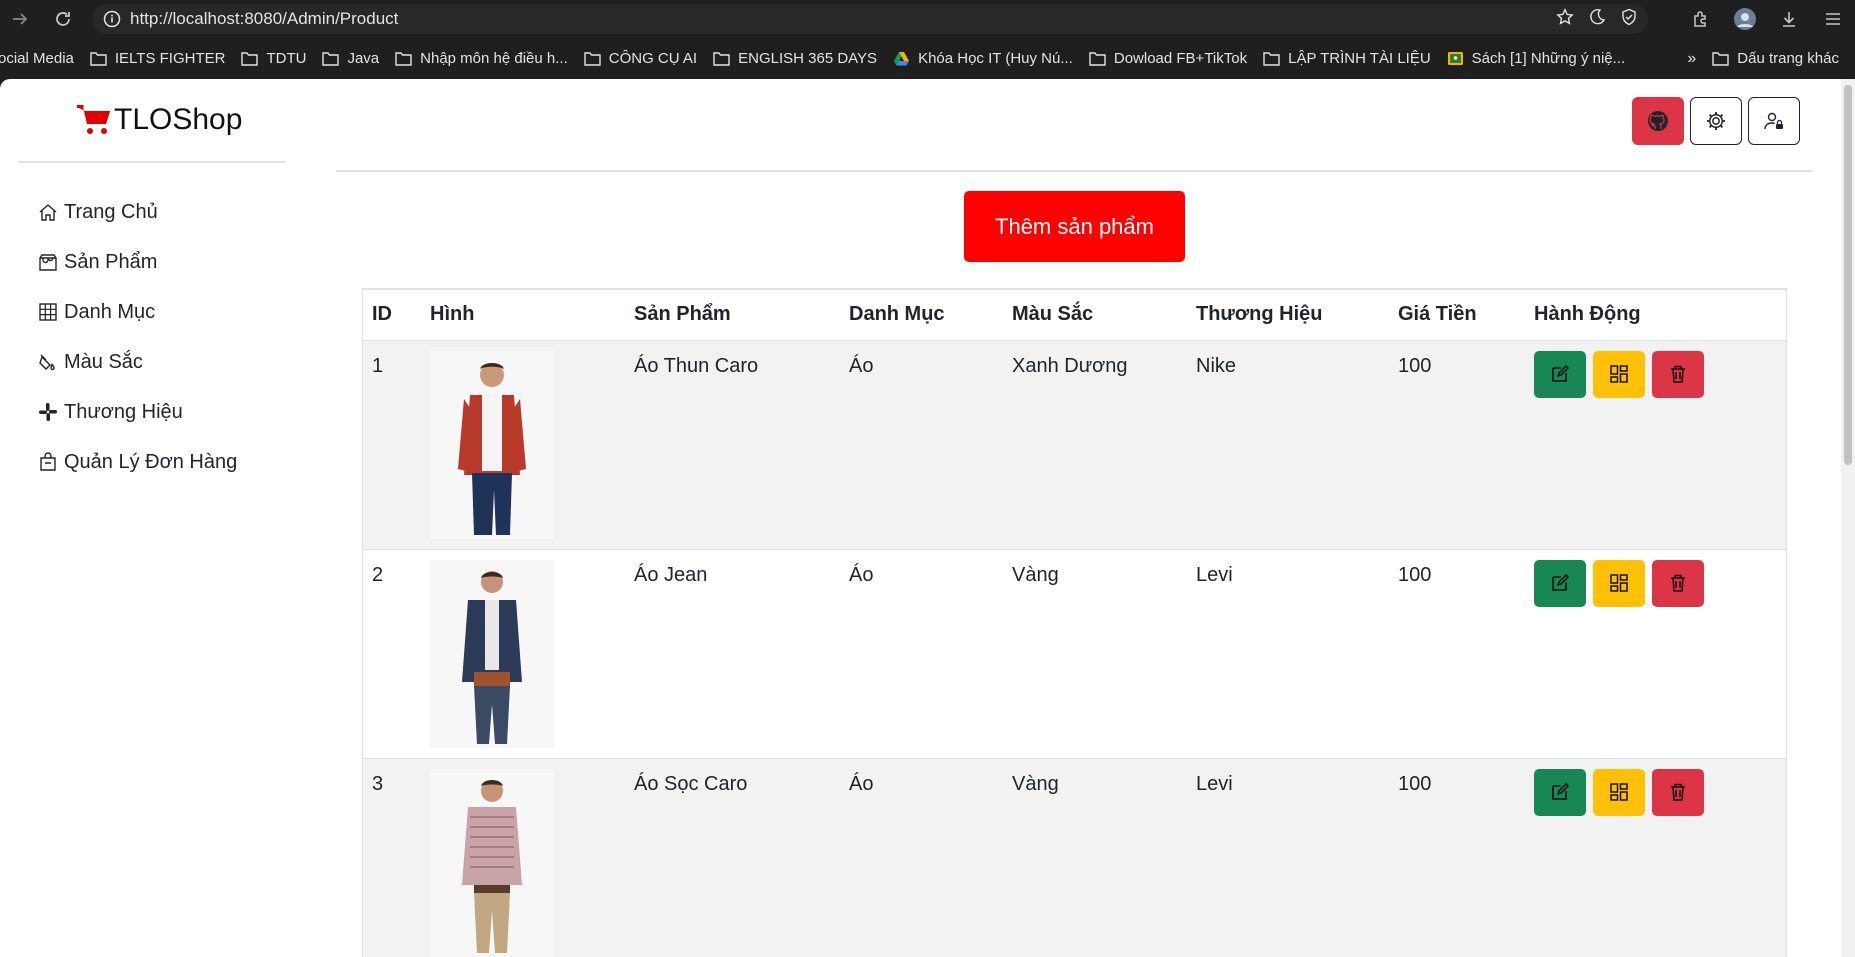 The image size is (1855, 957). I want to click on sidebar-item-san-pham: Sản Phẩm, so click(151, 262).